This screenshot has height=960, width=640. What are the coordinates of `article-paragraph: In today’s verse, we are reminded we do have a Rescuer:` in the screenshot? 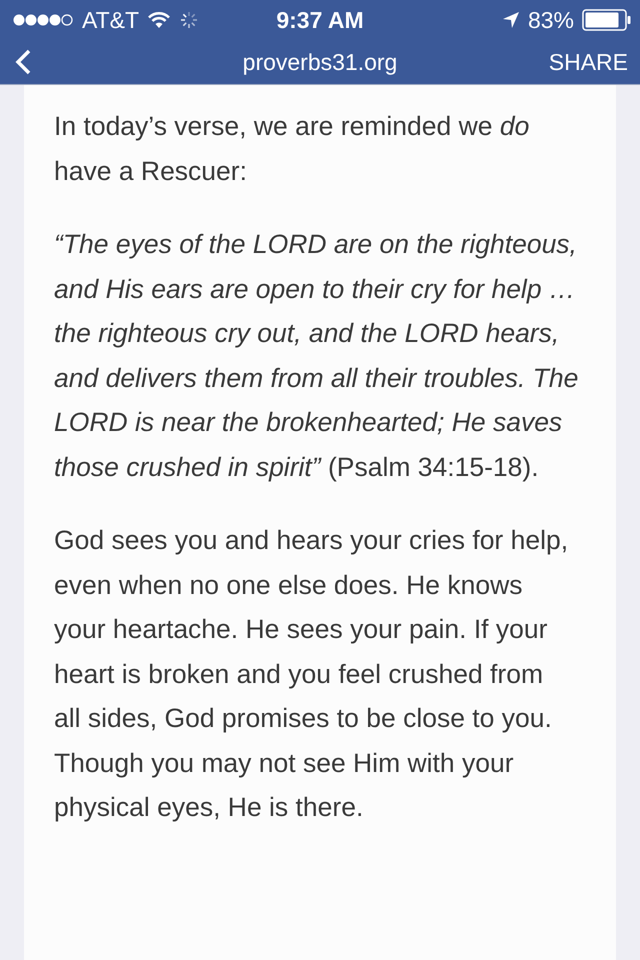 It's located at (292, 149).